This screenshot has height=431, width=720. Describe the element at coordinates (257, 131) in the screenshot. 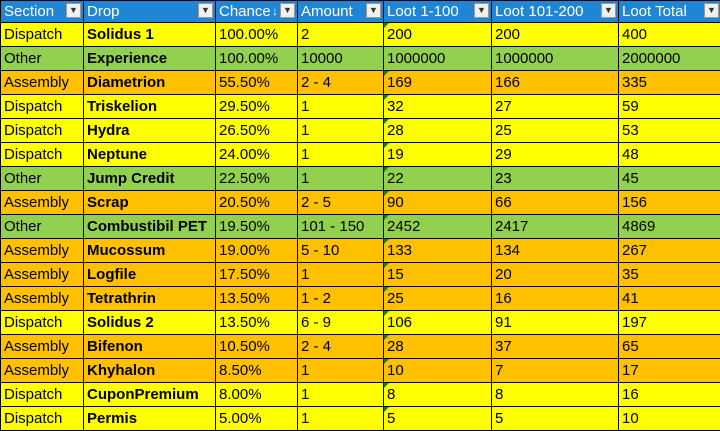

I see `chance-cell: 26.50%` at that location.